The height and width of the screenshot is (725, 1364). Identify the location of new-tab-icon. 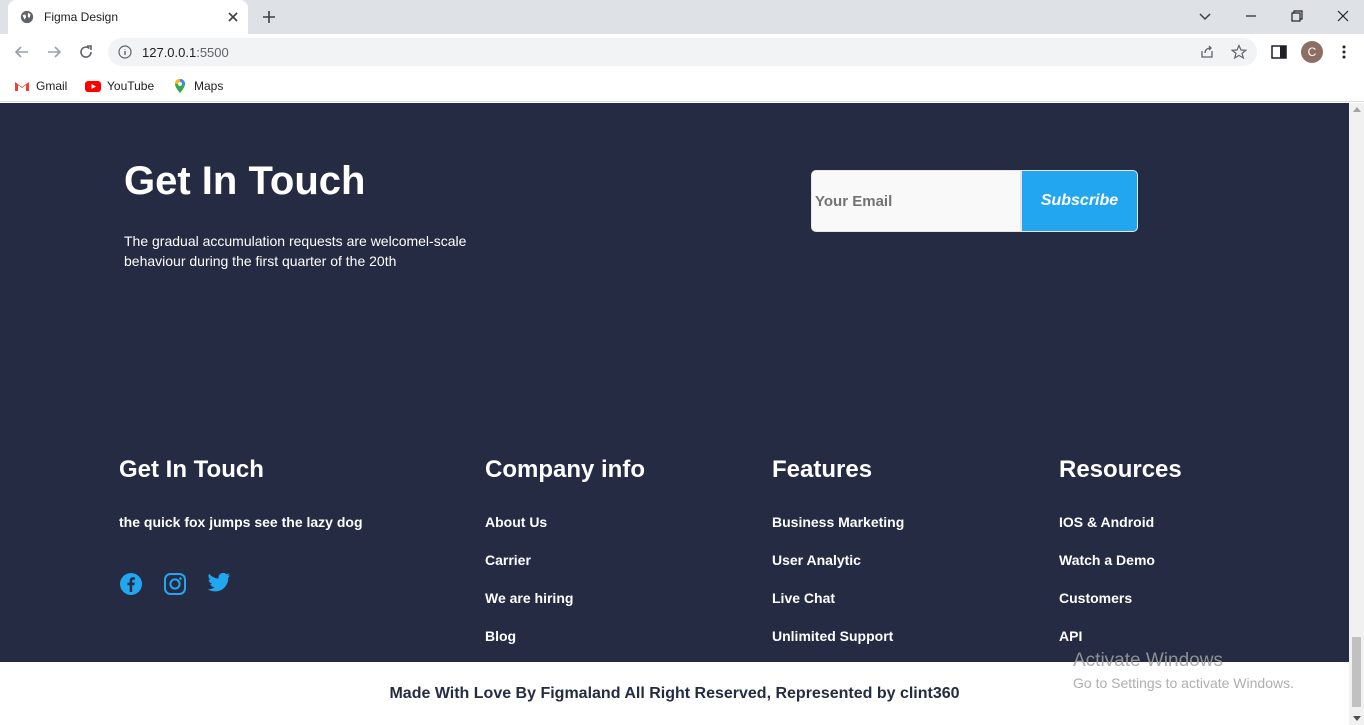
(269, 17).